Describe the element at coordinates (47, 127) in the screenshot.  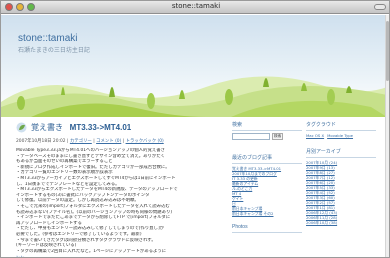
I see `post-title-prefix: 覚え書き` at that location.